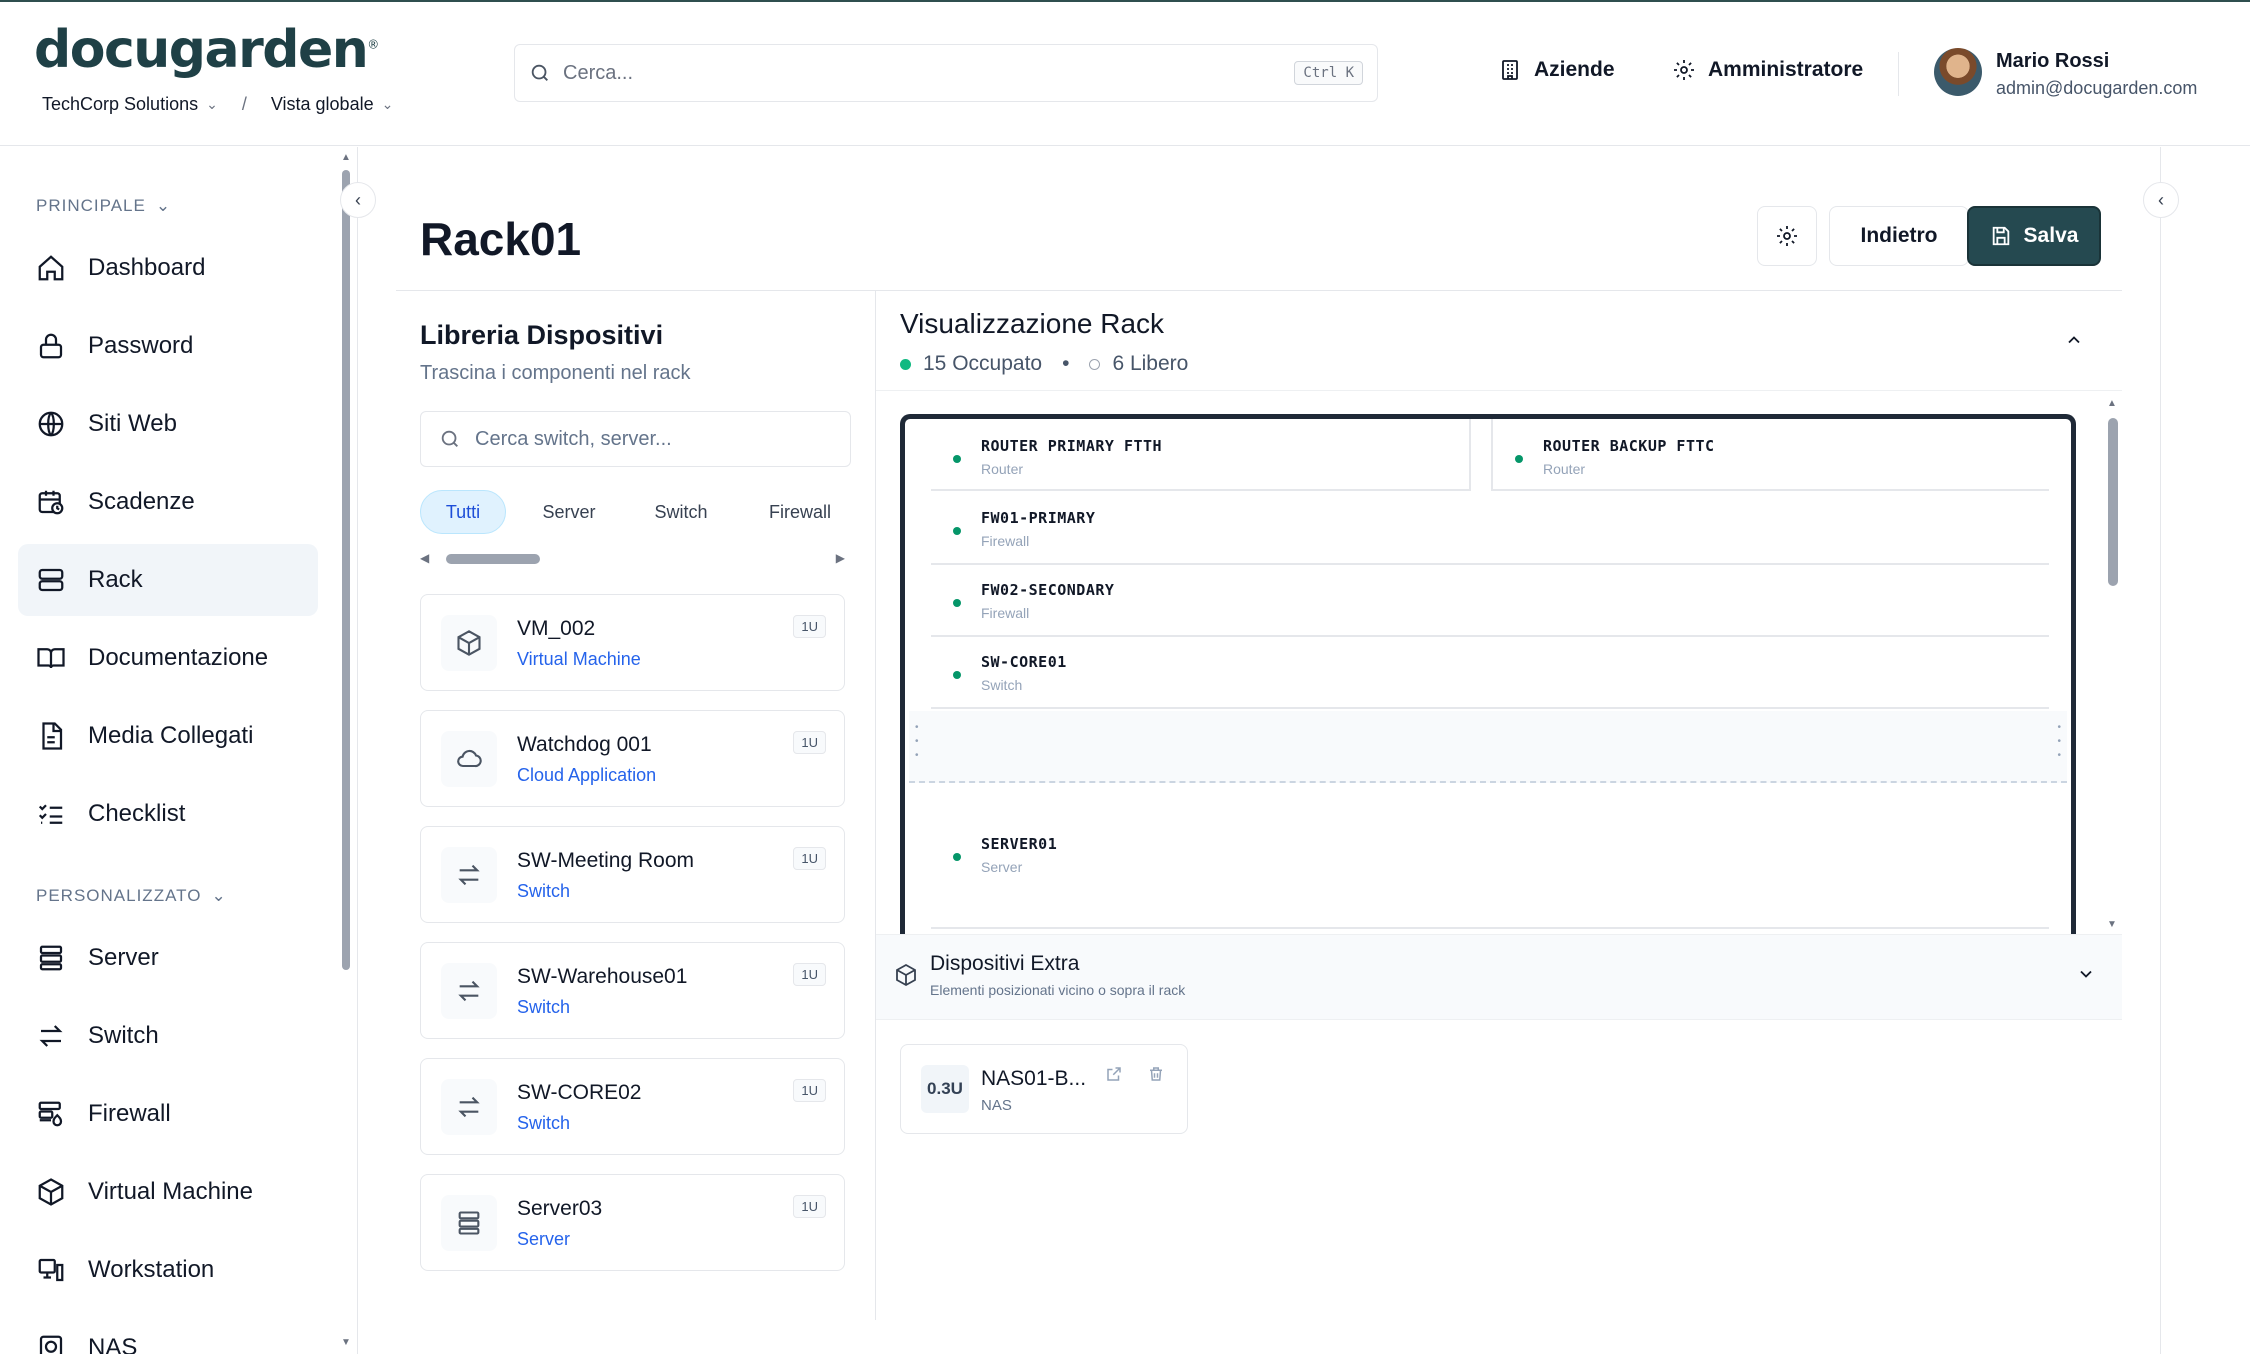 This screenshot has width=2250, height=1354. Describe the element at coordinates (1958, 72) in the screenshot. I see `avatar` at that location.